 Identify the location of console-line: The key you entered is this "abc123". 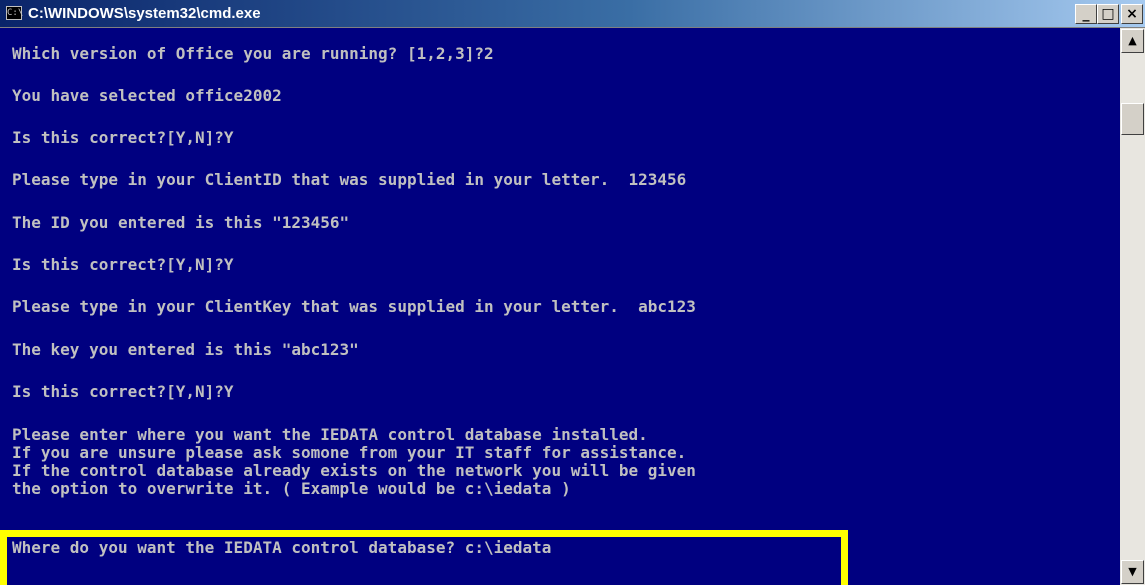
(185, 349).